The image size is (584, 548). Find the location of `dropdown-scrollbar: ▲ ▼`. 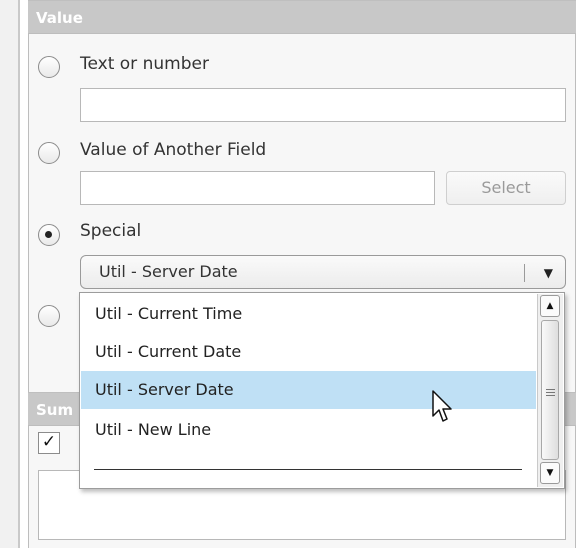

dropdown-scrollbar: ▲ ▼ is located at coordinates (550, 390).